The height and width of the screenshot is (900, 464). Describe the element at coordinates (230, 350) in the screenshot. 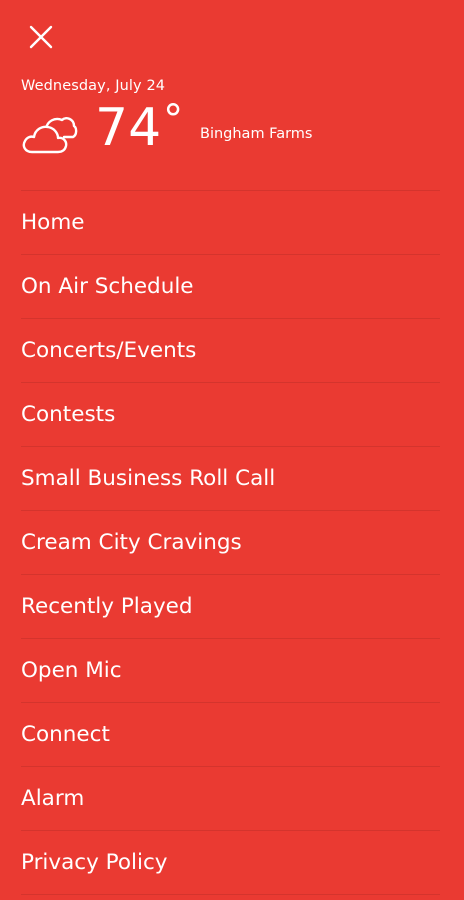

I see `menu-item-concerts-events: Concerts/Events` at that location.